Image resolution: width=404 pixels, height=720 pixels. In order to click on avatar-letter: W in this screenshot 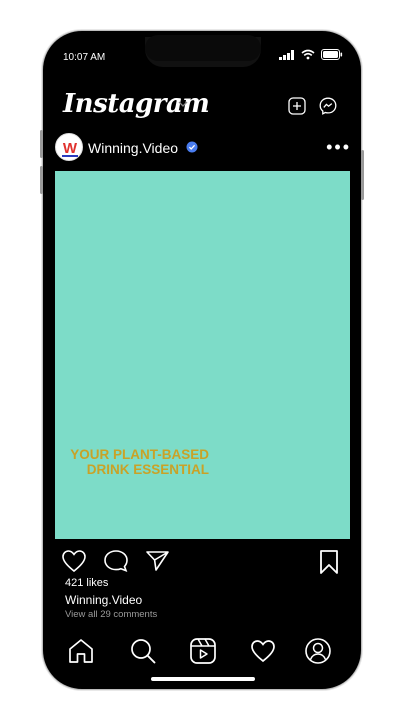, I will do `click(70, 148)`.